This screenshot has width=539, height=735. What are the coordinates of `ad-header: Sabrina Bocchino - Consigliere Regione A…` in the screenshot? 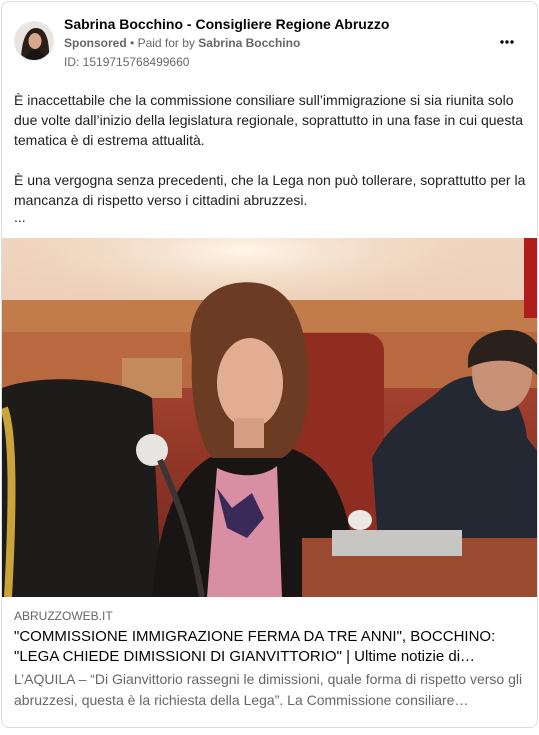 It's located at (269, 39).